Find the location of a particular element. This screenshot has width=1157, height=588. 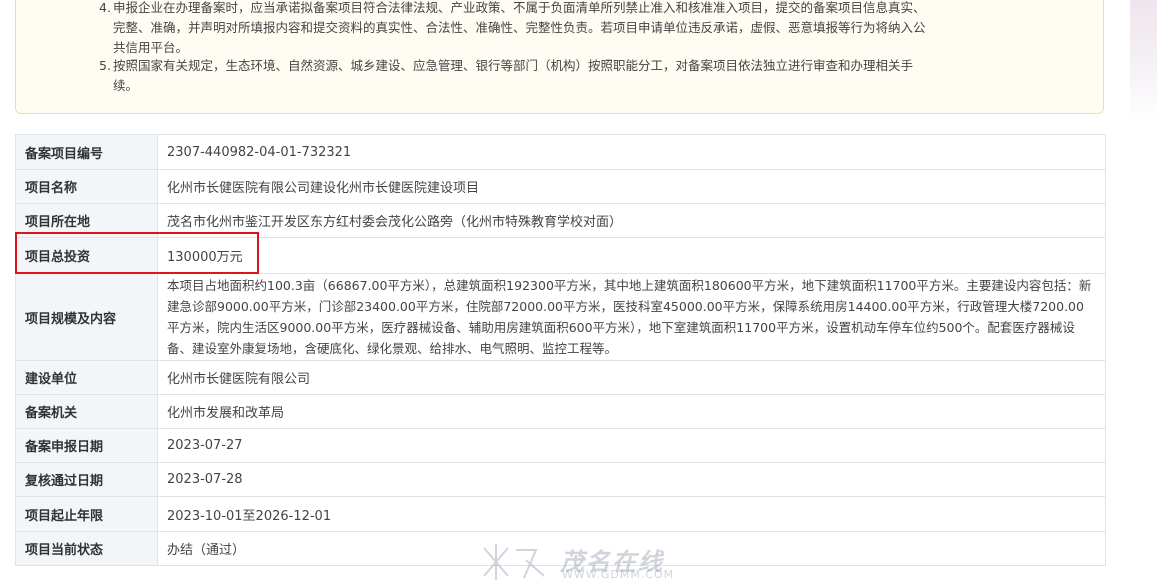

value-total-investment: 130000万元 is located at coordinates (631, 255).